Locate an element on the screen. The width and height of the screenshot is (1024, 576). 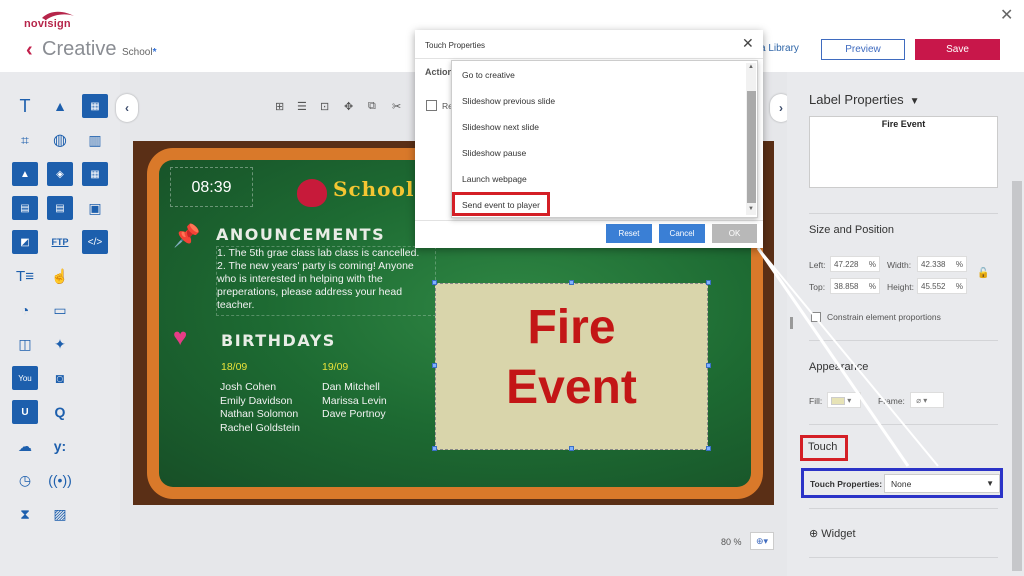
highlight-send-event is located at coordinates (501, 204).